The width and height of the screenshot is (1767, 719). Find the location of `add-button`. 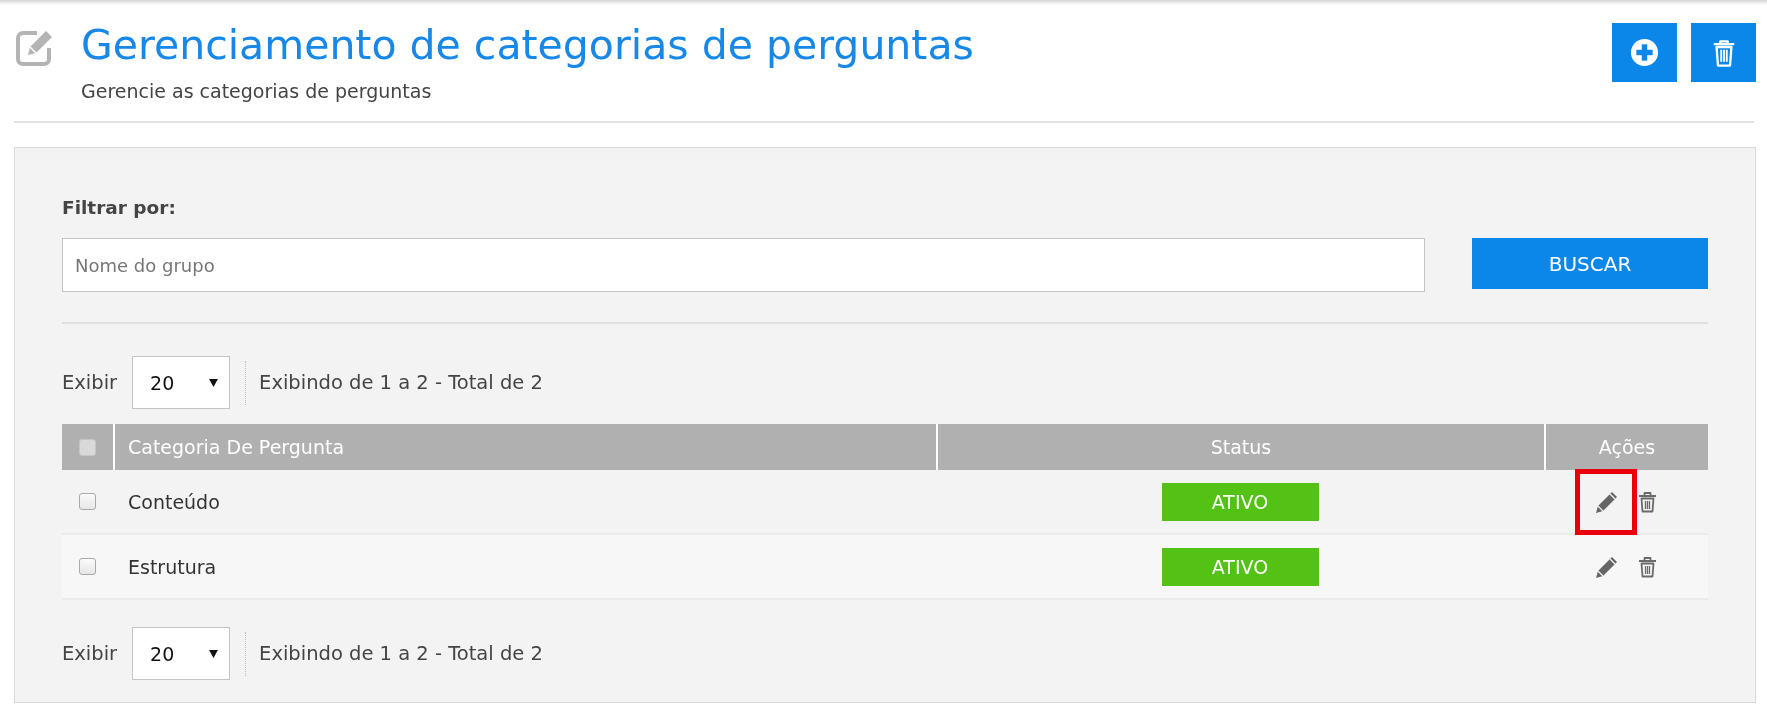

add-button is located at coordinates (1644, 52).